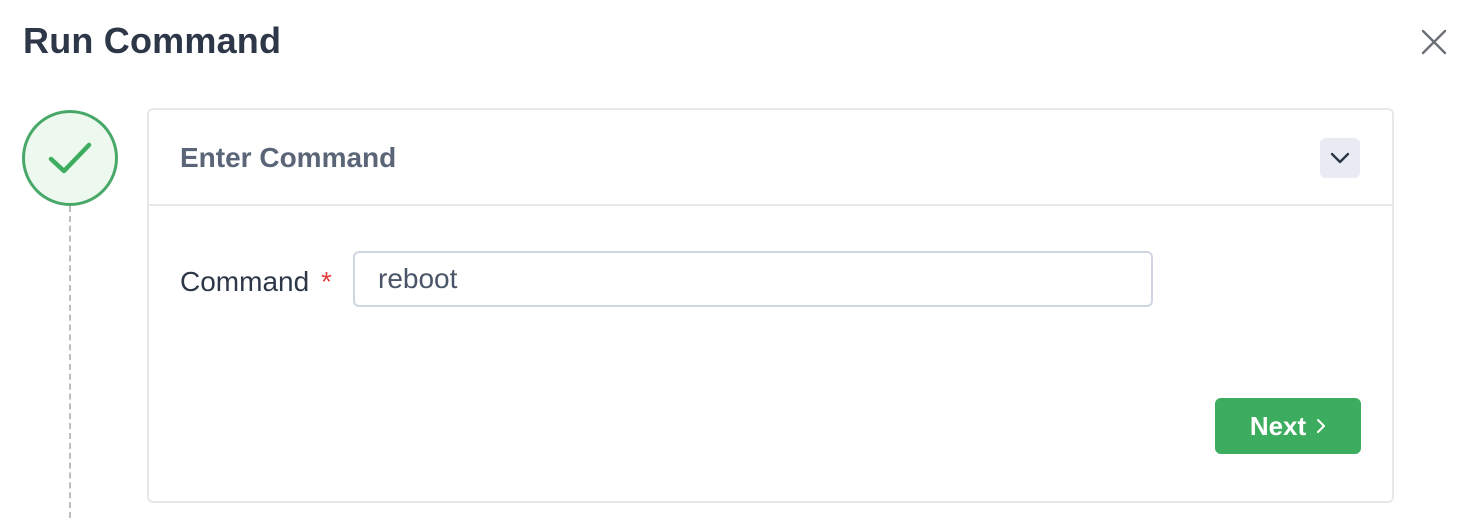  Describe the element at coordinates (1278, 425) in the screenshot. I see `next-button-label: Next` at that location.